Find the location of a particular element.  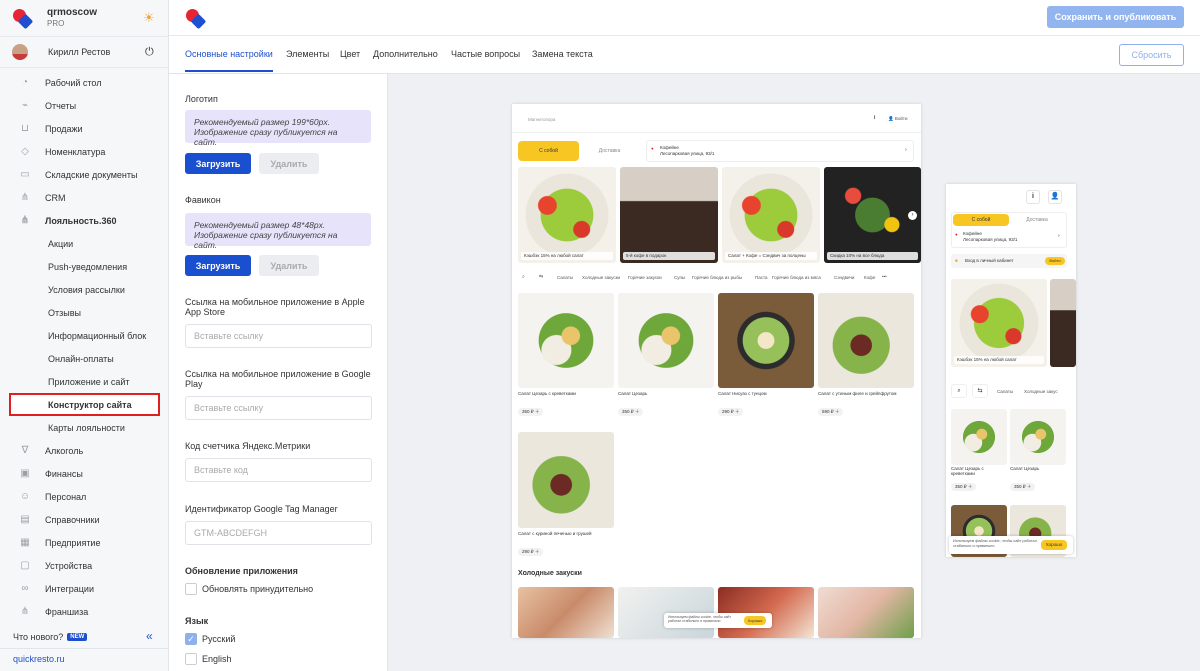

whats-new-link: Что нового? NEW is located at coordinates (50, 637).